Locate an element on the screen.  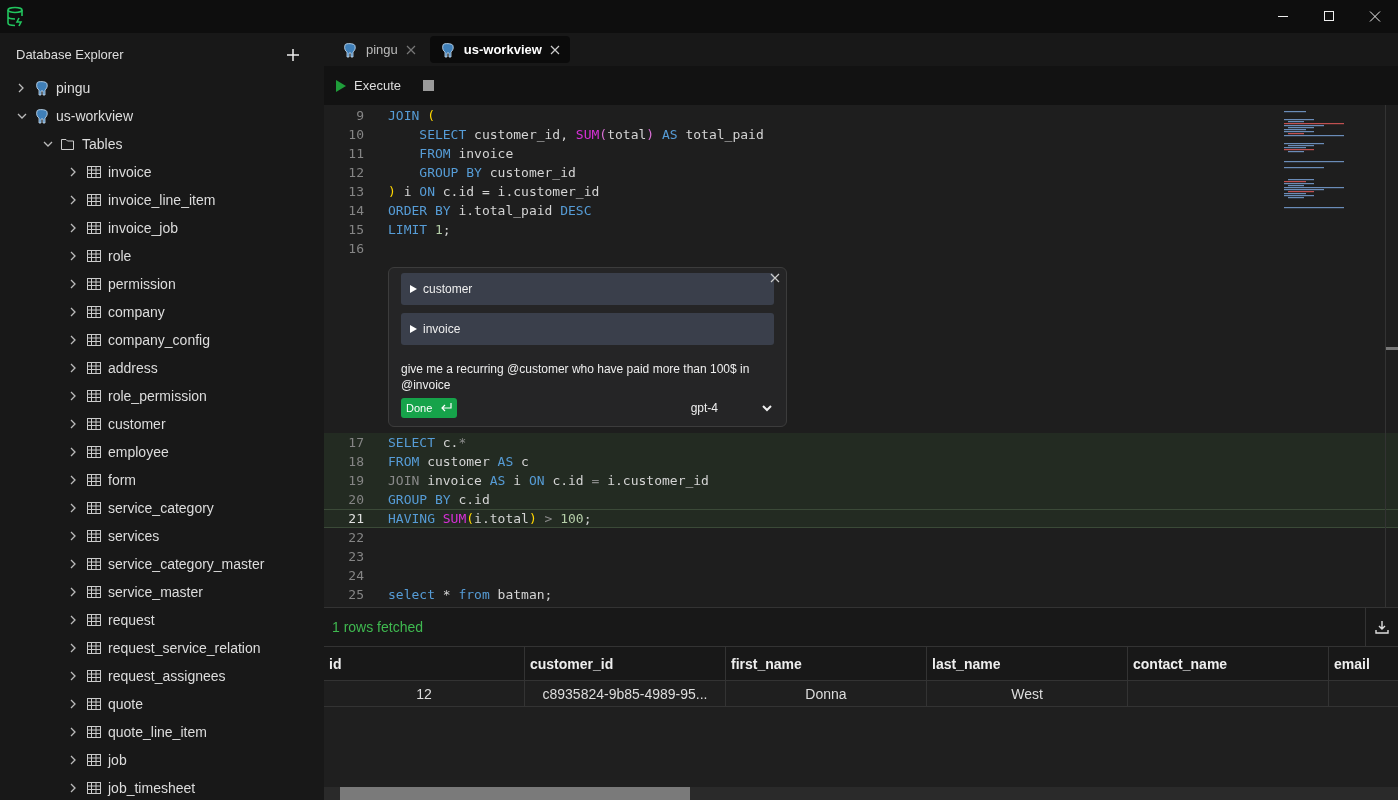
tree-item: request is located at coordinates (131, 620).